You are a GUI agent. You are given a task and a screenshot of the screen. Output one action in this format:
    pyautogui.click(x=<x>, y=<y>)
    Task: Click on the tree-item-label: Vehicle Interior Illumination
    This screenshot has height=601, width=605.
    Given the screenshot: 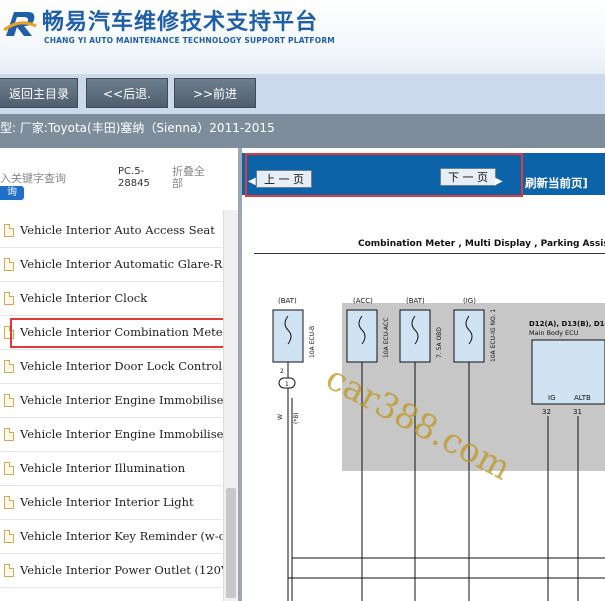 What is the action you would take?
    pyautogui.click(x=102, y=468)
    